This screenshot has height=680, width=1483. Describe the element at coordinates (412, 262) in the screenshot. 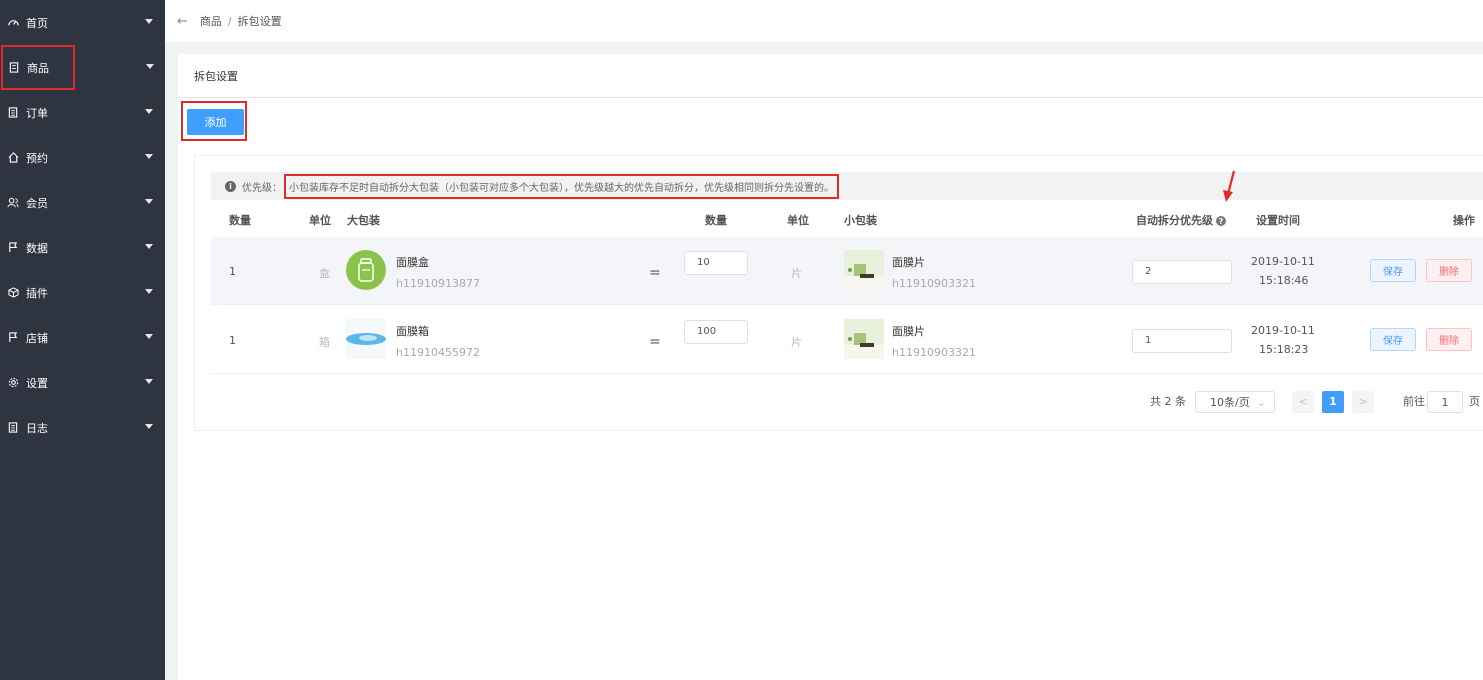

I see `big-package-name: 面膜盒` at that location.